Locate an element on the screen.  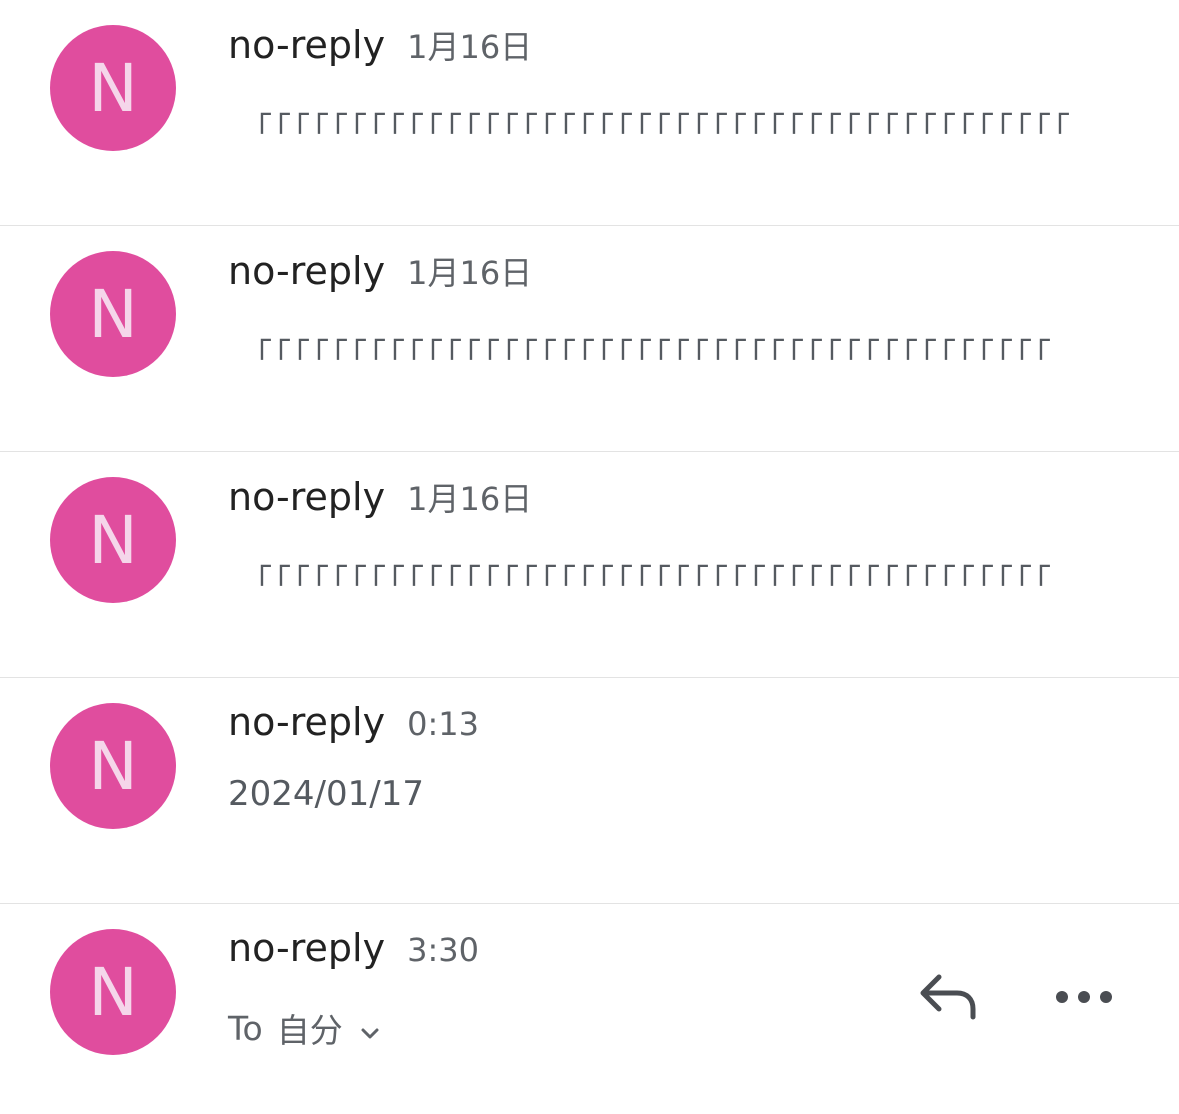
recipient-name: 自分 is located at coordinates (309, 1030).